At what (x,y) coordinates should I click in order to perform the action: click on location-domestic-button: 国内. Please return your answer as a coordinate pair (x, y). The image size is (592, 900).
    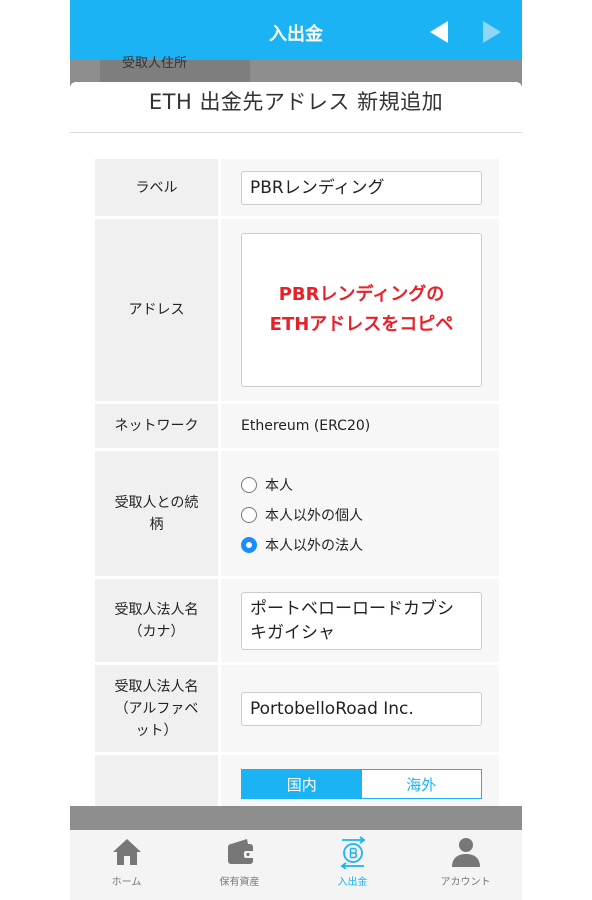
    Looking at the image, I should click on (302, 784).